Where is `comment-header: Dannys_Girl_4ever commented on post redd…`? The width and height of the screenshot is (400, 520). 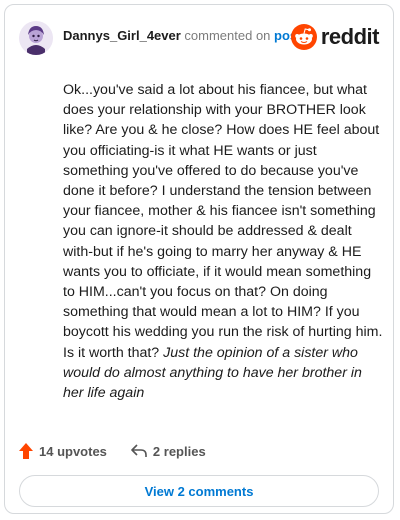
comment-header: Dannys_Girl_4ever commented on post redd… is located at coordinates (199, 38).